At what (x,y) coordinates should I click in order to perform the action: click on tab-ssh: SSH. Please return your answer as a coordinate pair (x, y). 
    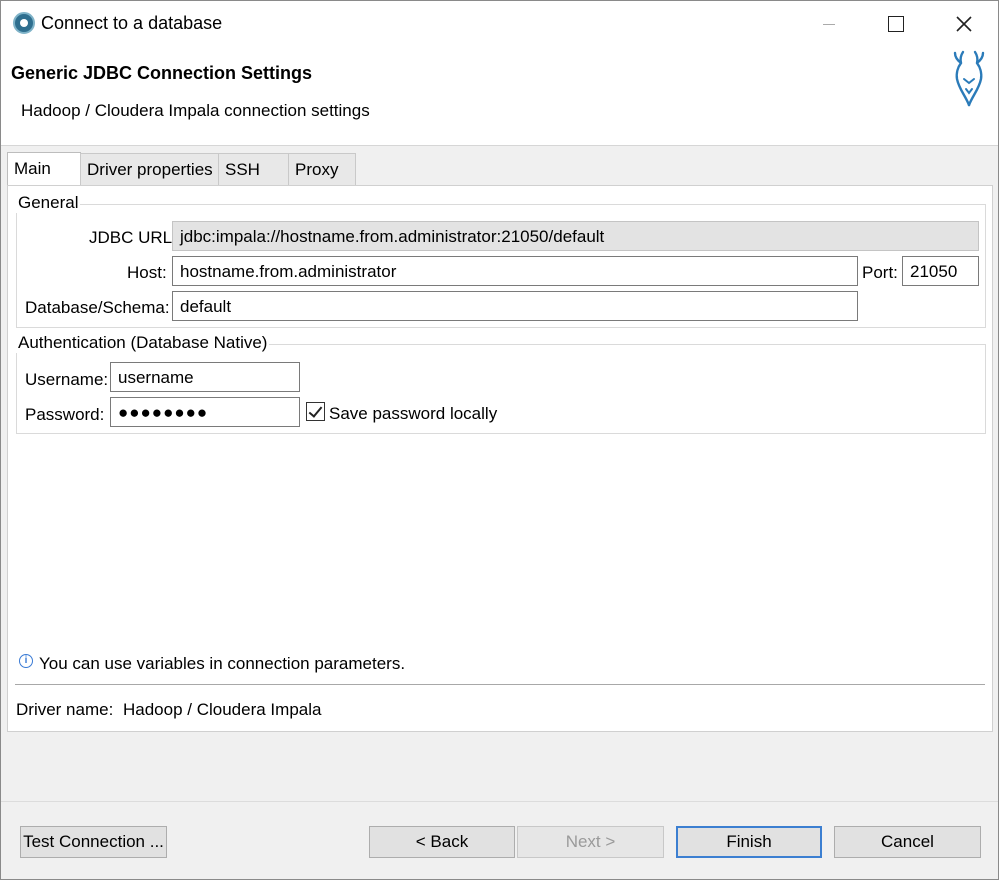
    Looking at the image, I should click on (253, 169).